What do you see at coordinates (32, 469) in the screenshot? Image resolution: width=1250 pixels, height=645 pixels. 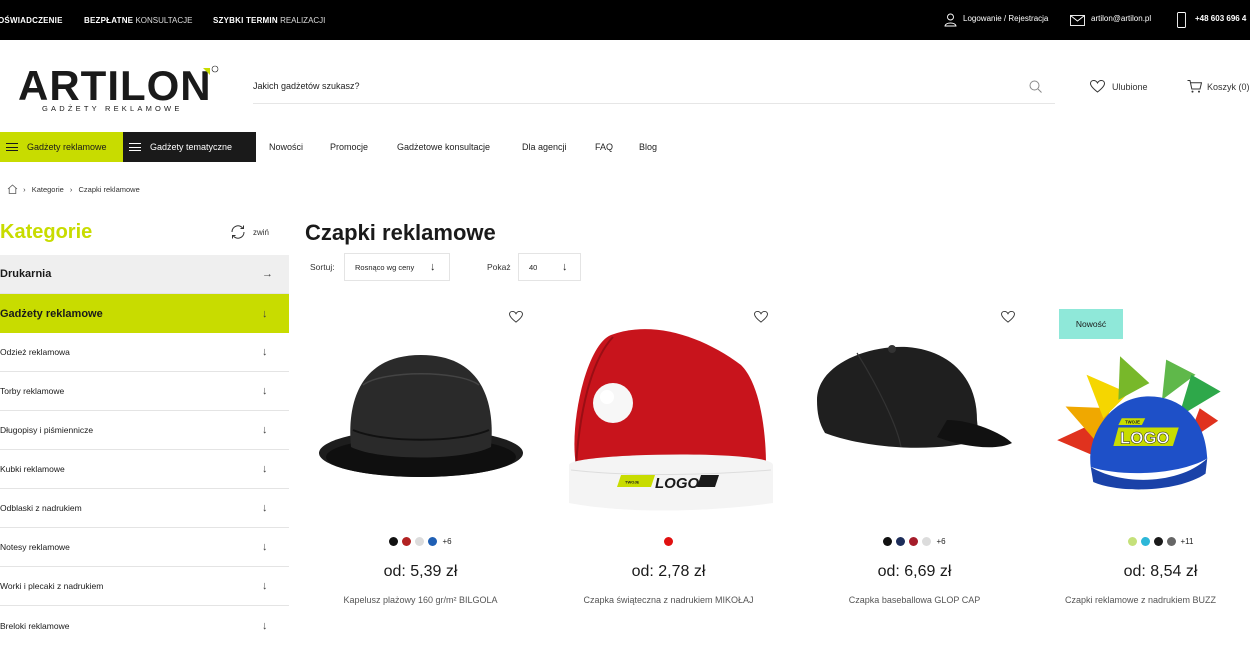 I see `sidebar-item-label: Kubki reklamowe` at bounding box center [32, 469].